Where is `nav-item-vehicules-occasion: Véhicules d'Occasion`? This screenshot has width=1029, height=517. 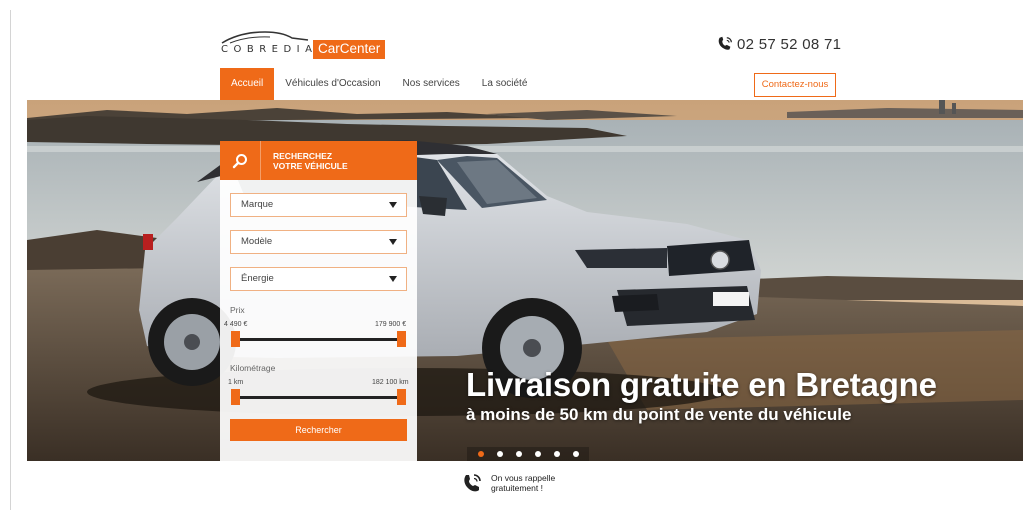 nav-item-vehicules-occasion: Véhicules d'Occasion is located at coordinates (332, 84).